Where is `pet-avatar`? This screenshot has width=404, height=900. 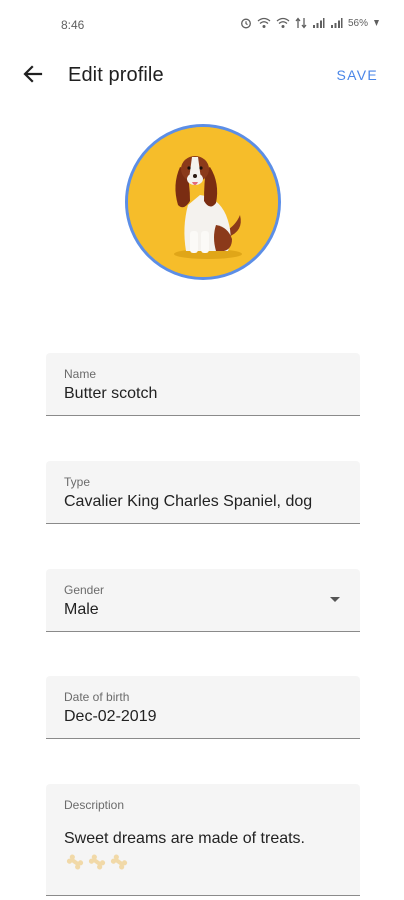
pet-avatar is located at coordinates (203, 202).